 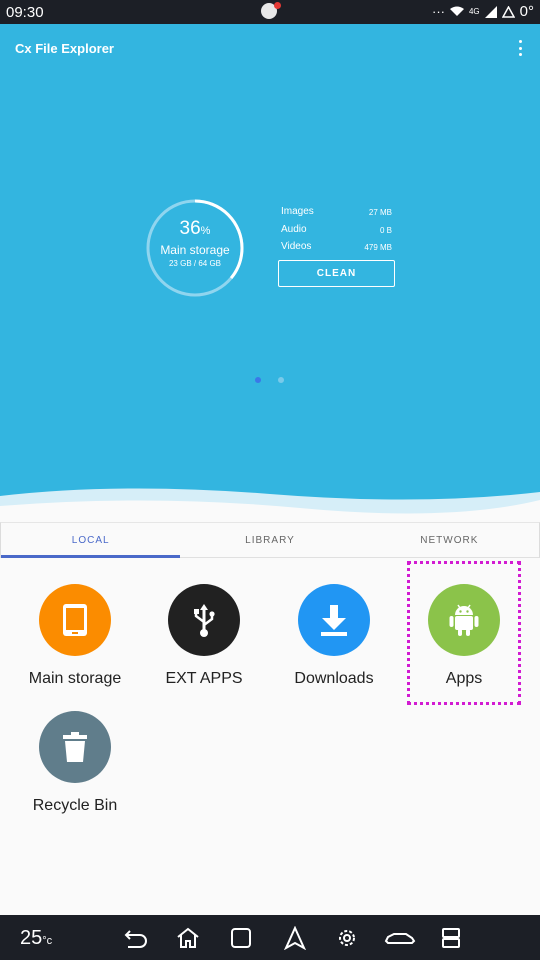 I want to click on status-temperature: 0°, so click(x=526, y=11).